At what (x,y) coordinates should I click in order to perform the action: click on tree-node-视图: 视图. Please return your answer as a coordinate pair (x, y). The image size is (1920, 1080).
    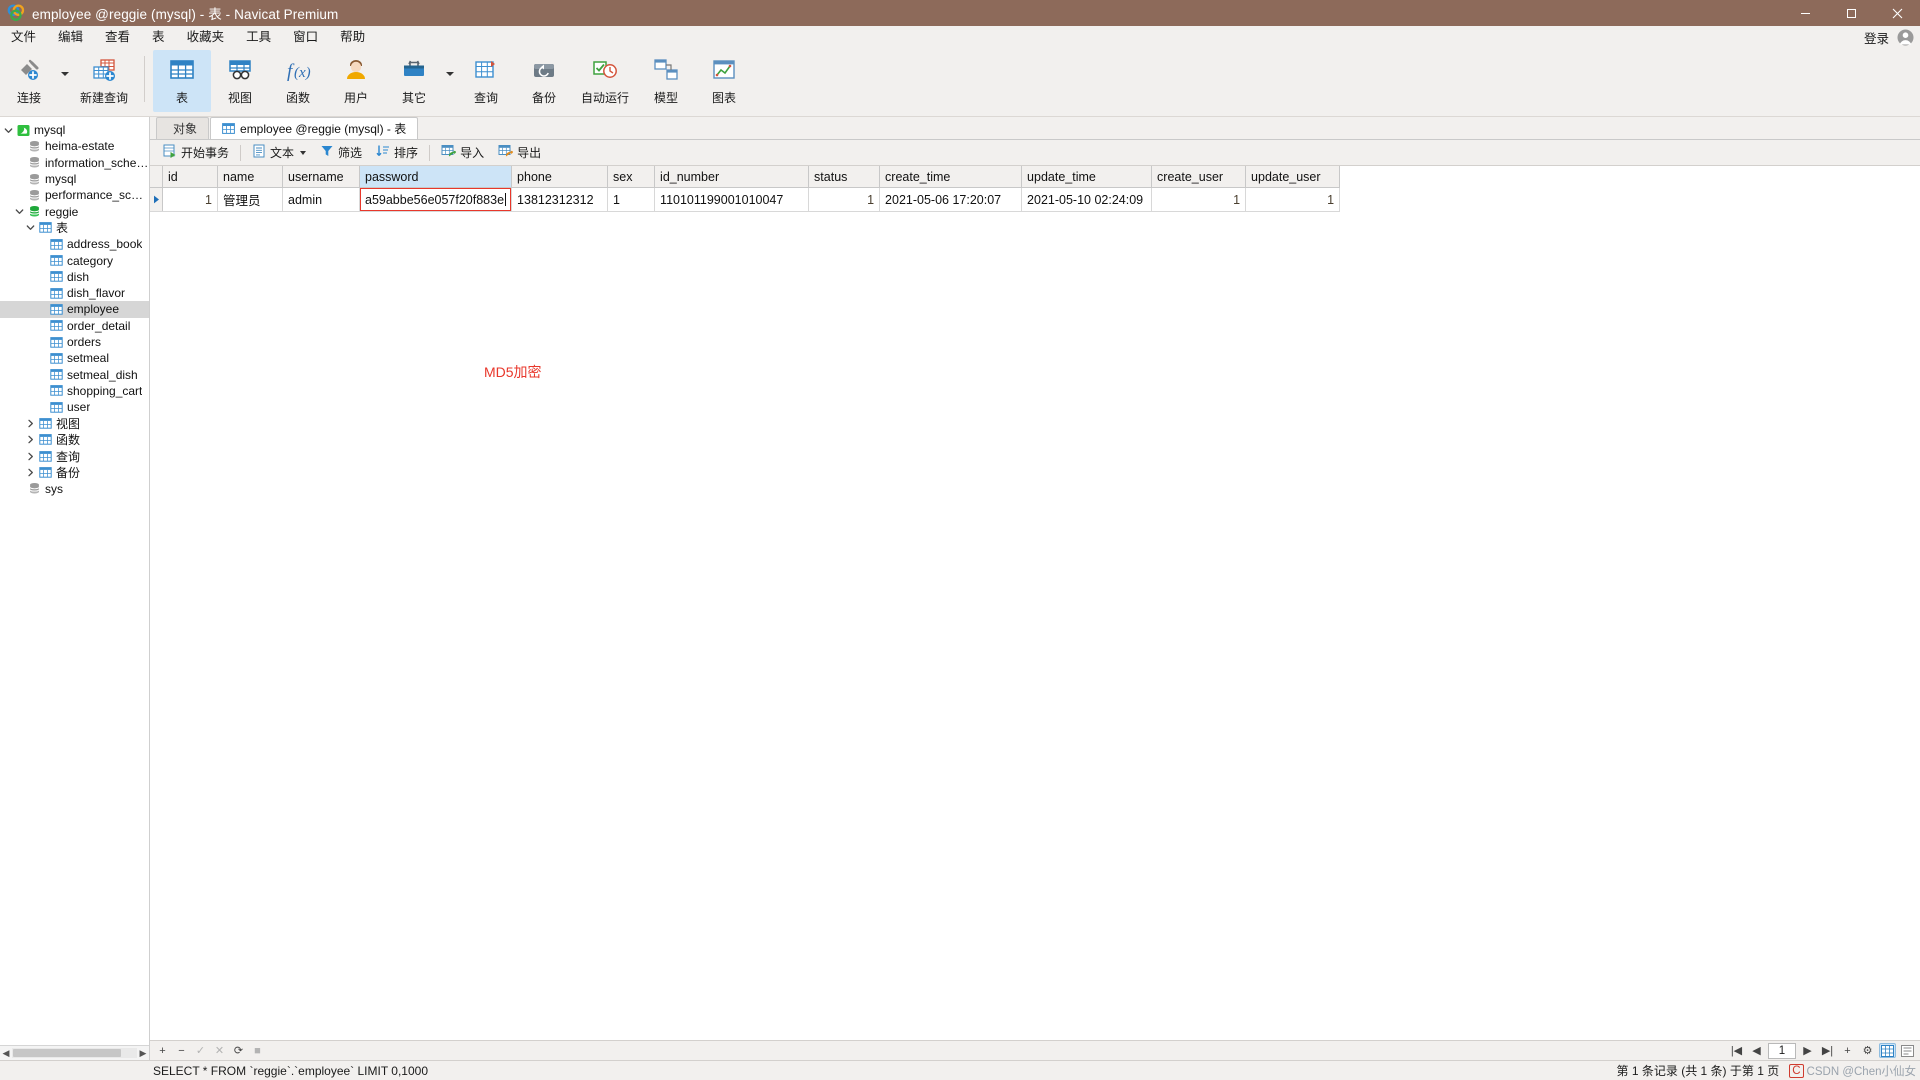
    Looking at the image, I should click on (74, 423).